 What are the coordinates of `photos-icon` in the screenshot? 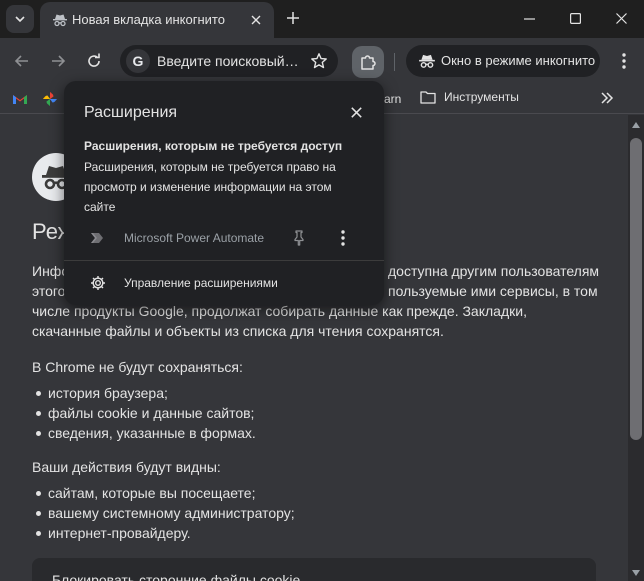 It's located at (50, 99).